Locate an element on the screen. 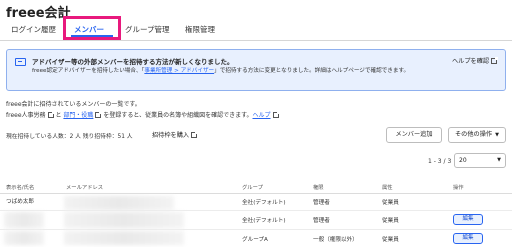  per-page-select: 20 ▼ is located at coordinates (480, 160).